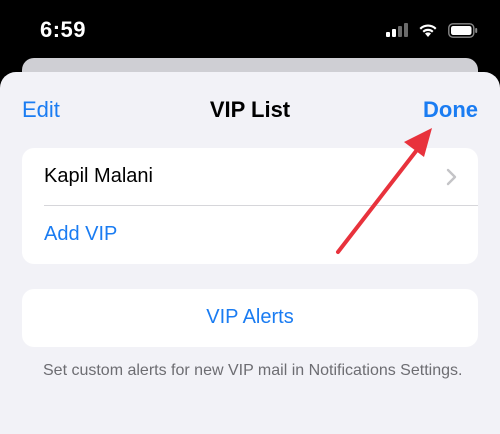  What do you see at coordinates (63, 29) in the screenshot?
I see `status-time: 6:59` at bounding box center [63, 29].